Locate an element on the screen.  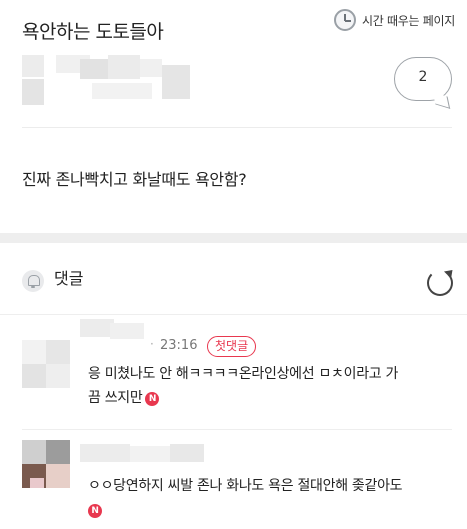
comment-text-line-2: 끔 쓰지만 N is located at coordinates (273, 398).